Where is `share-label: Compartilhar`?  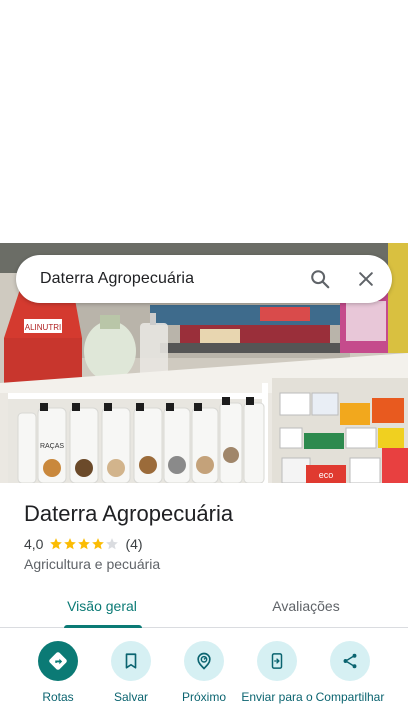 share-label: Compartilhar is located at coordinates (350, 697).